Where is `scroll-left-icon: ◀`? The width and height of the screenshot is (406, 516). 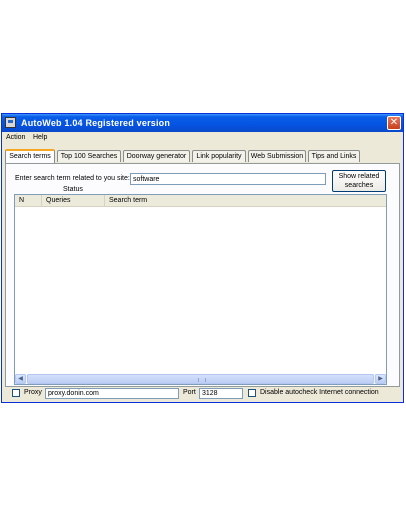
scroll-left-icon: ◀ is located at coordinates (20, 379).